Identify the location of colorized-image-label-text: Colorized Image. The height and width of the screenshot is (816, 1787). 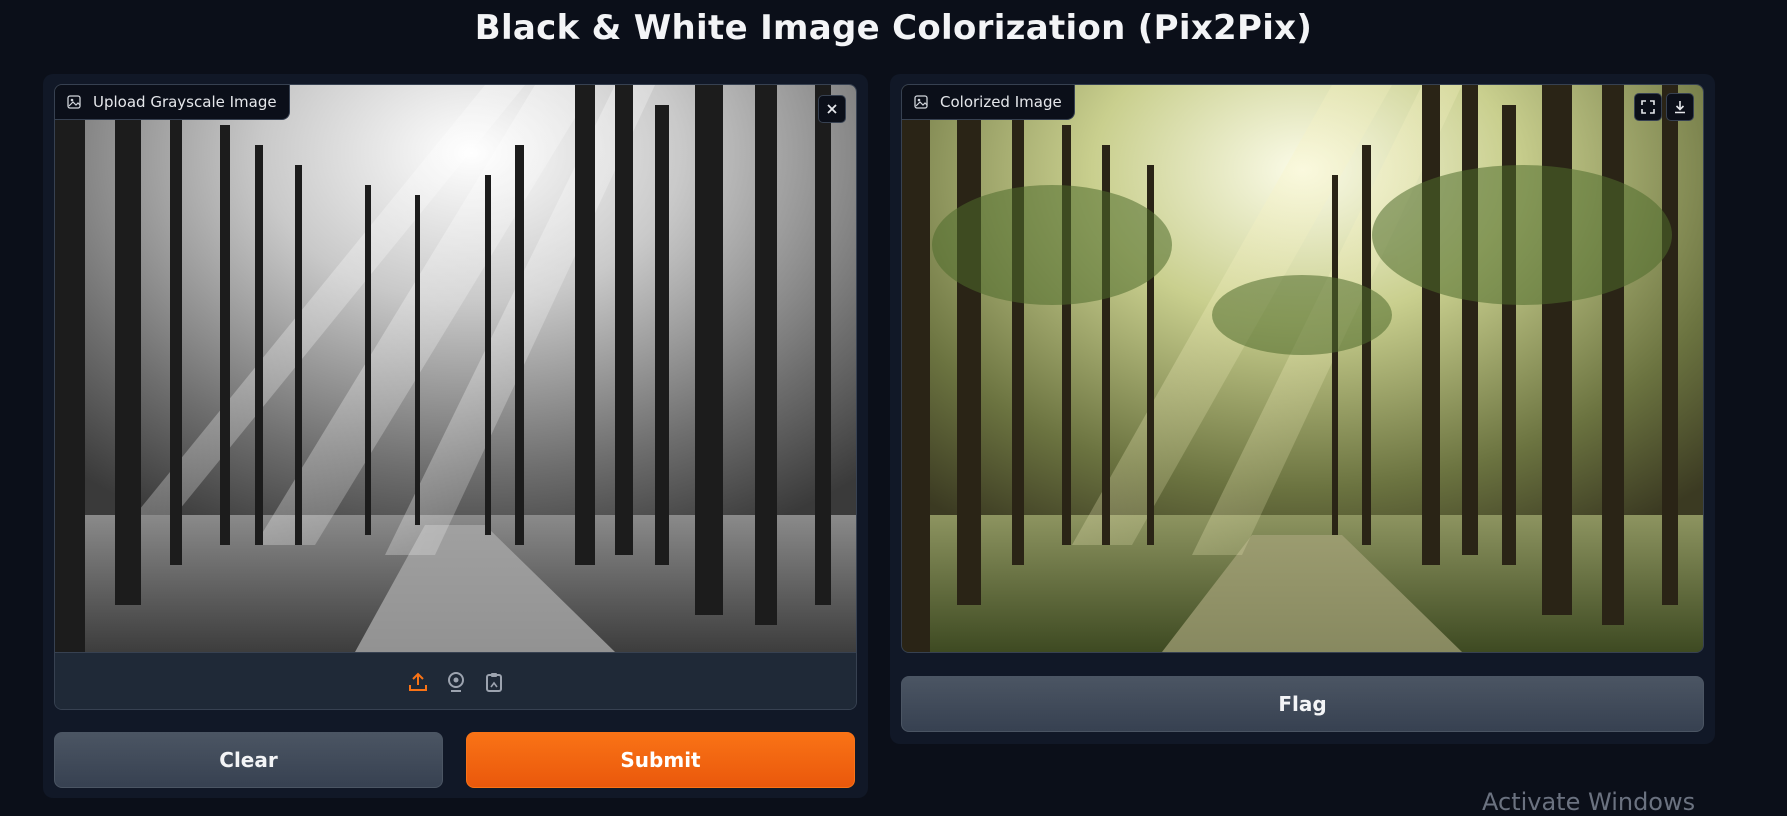
(1001, 102).